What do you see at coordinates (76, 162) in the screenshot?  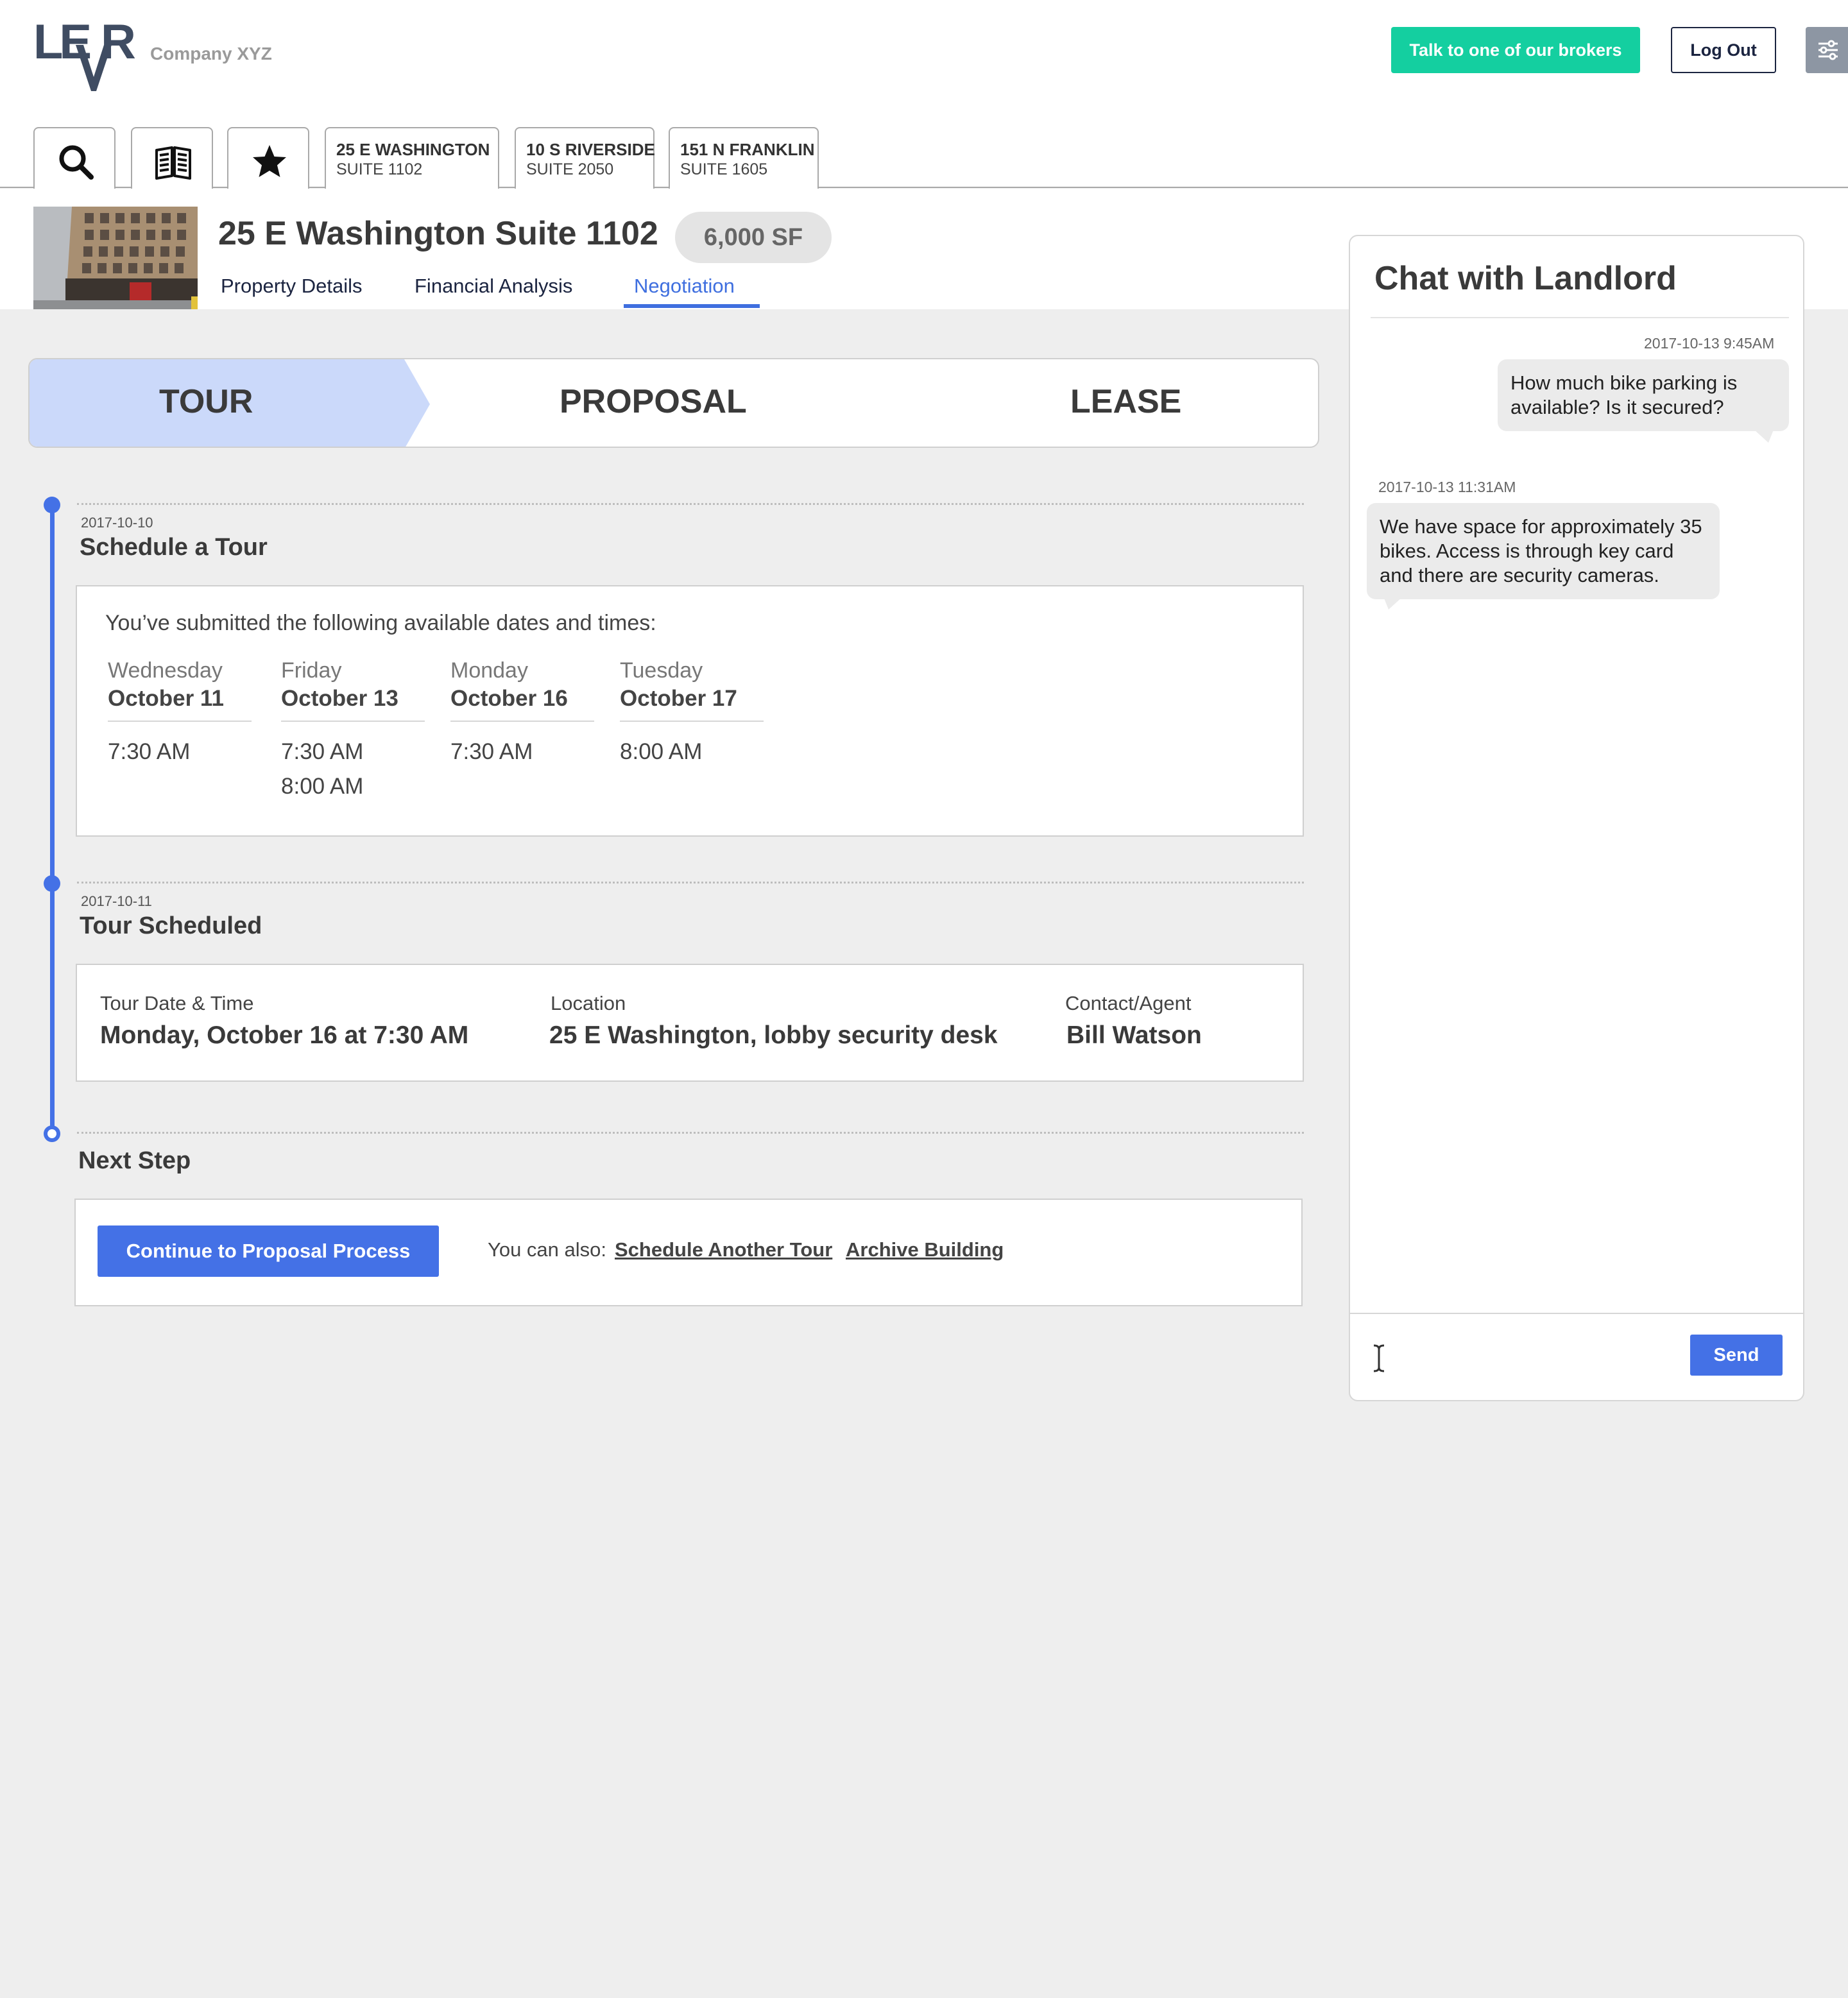 I see `search-icon` at bounding box center [76, 162].